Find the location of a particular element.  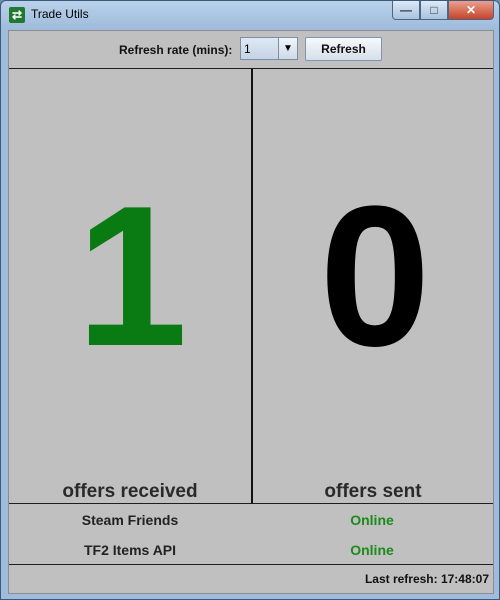

status-name: Steam Friends is located at coordinates (130, 520).